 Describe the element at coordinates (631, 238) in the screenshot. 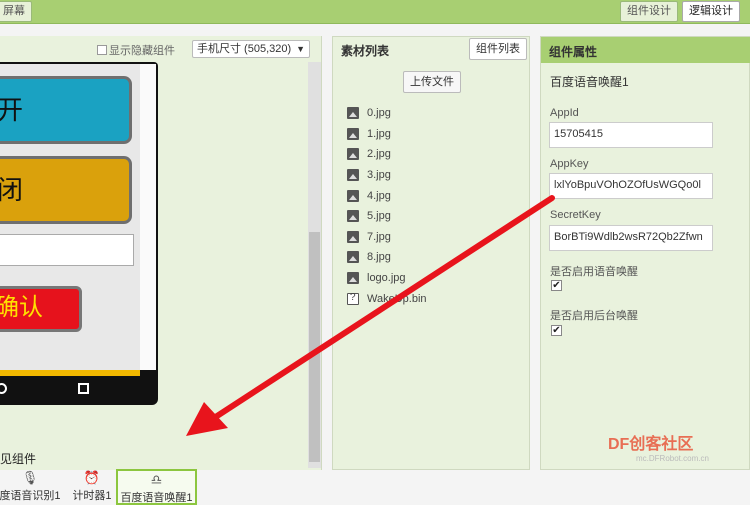

I see `secretkey-input: BorBTi9Wdlb2wsR72Qb2Zfwn` at that location.